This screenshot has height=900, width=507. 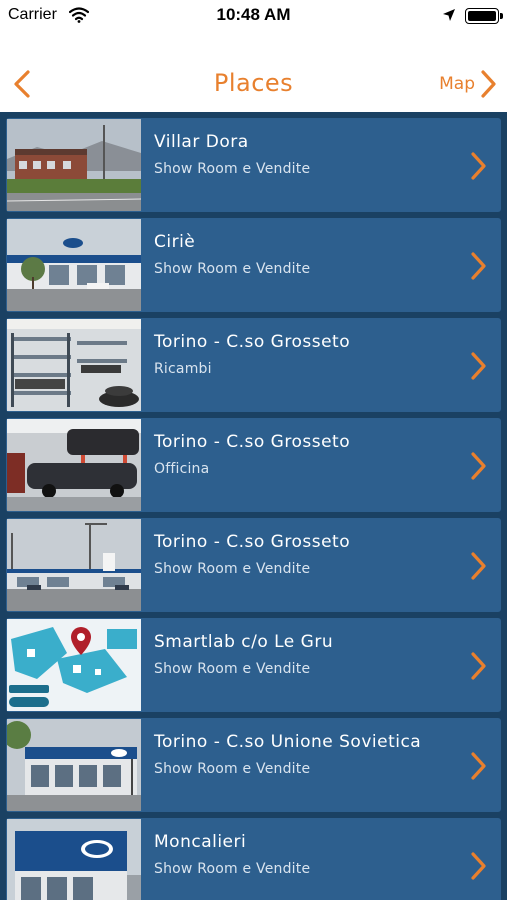 I want to click on status-bar: Carrier 10:48 AM, so click(x=253, y=16).